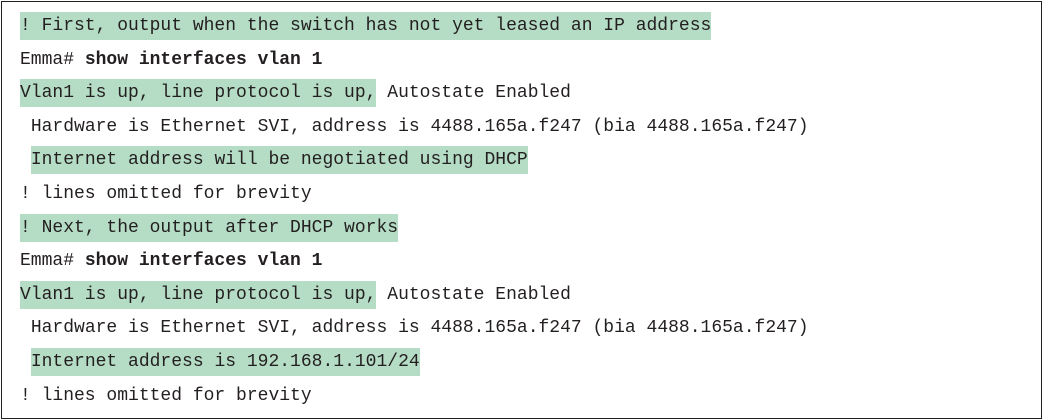 The height and width of the screenshot is (420, 1043). I want to click on comment-line: ! Next, the output after DHCP works, so click(414, 229).